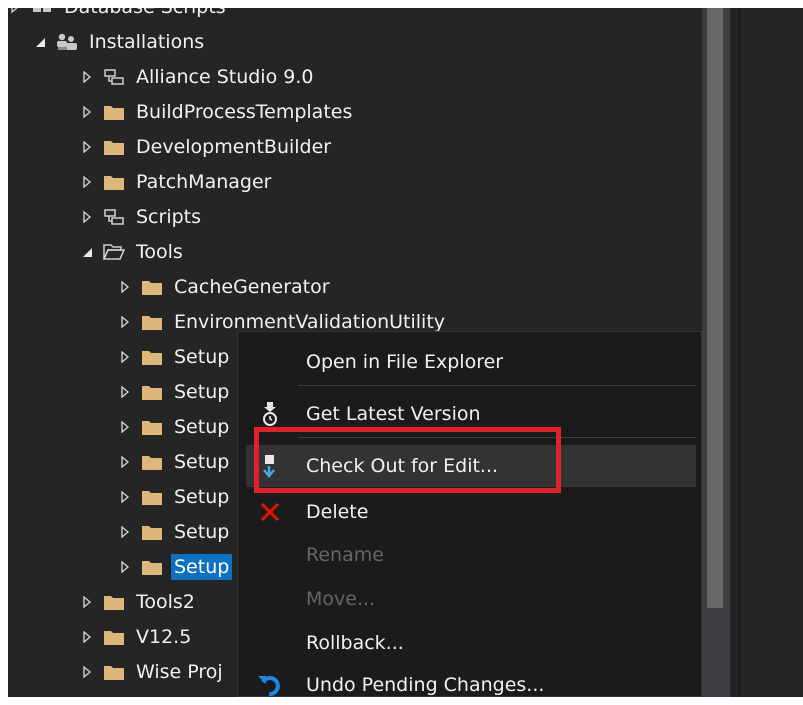  What do you see at coordinates (368, 16) in the screenshot?
I see `tree-node-database-scripts: Database Scripts` at bounding box center [368, 16].